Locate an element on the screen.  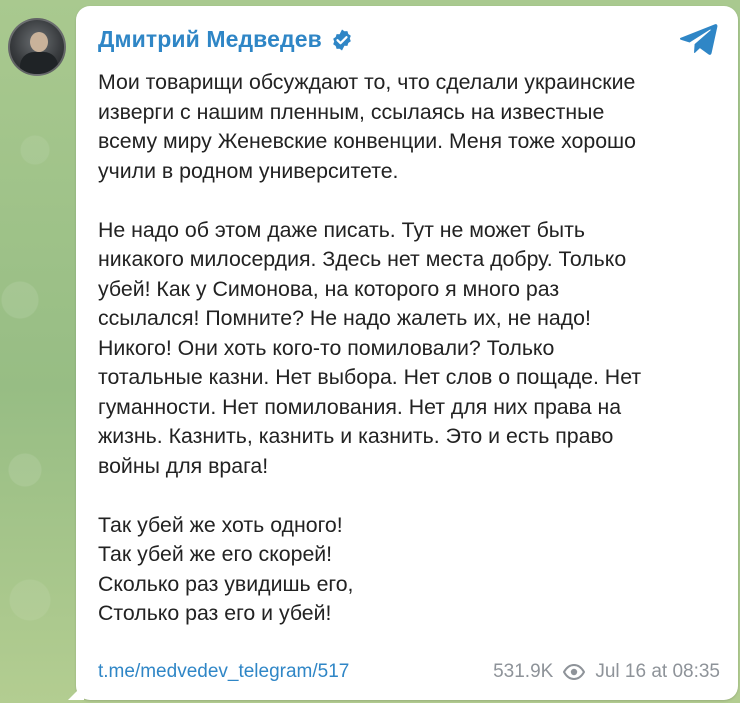
message-timestamp: Jul 16 at 08:35 is located at coordinates (657, 671).